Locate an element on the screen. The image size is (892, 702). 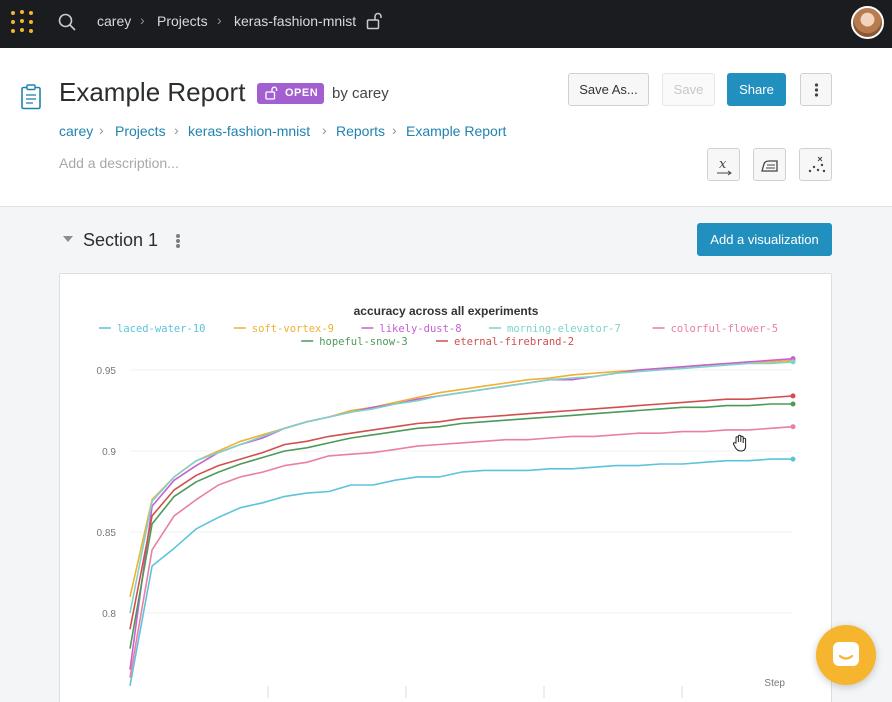
smoothing-button is located at coordinates (769, 164).